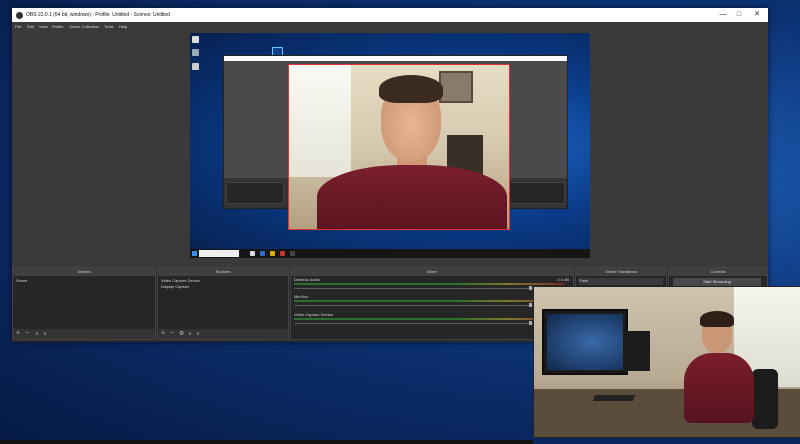 The width and height of the screenshot is (800, 444). Describe the element at coordinates (718, 272) in the screenshot. I see `controls-title: Controls` at that location.